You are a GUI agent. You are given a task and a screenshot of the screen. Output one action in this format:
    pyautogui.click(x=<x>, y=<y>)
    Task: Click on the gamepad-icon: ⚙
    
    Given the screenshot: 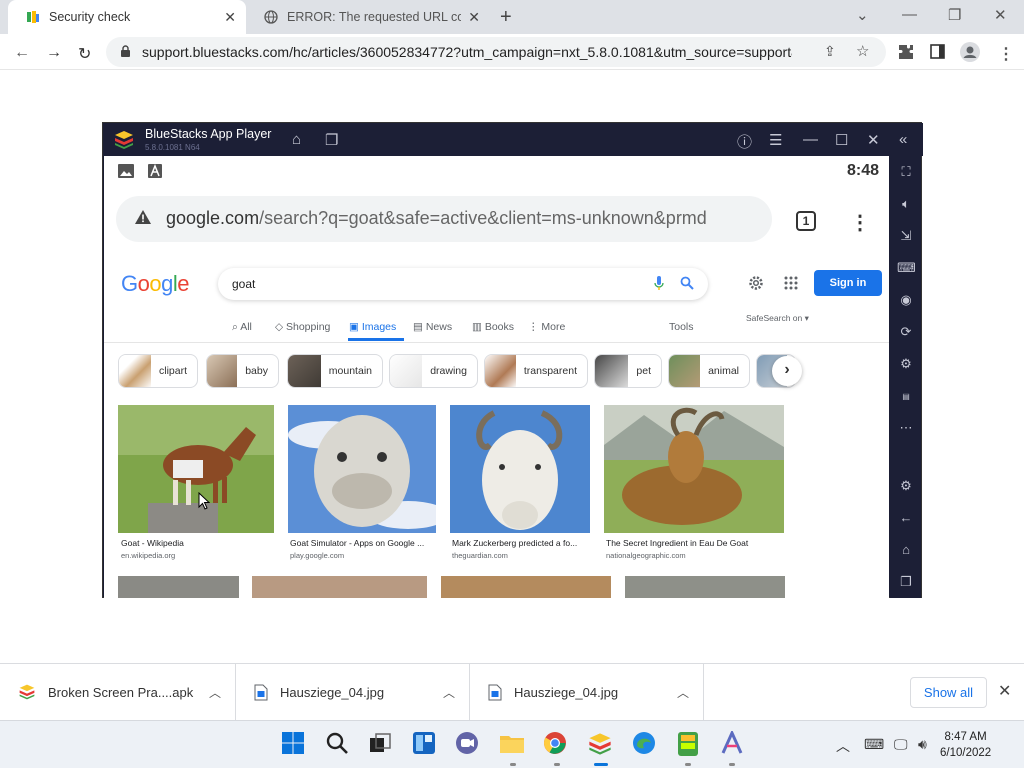 What is the action you would take?
    pyautogui.click(x=906, y=365)
    